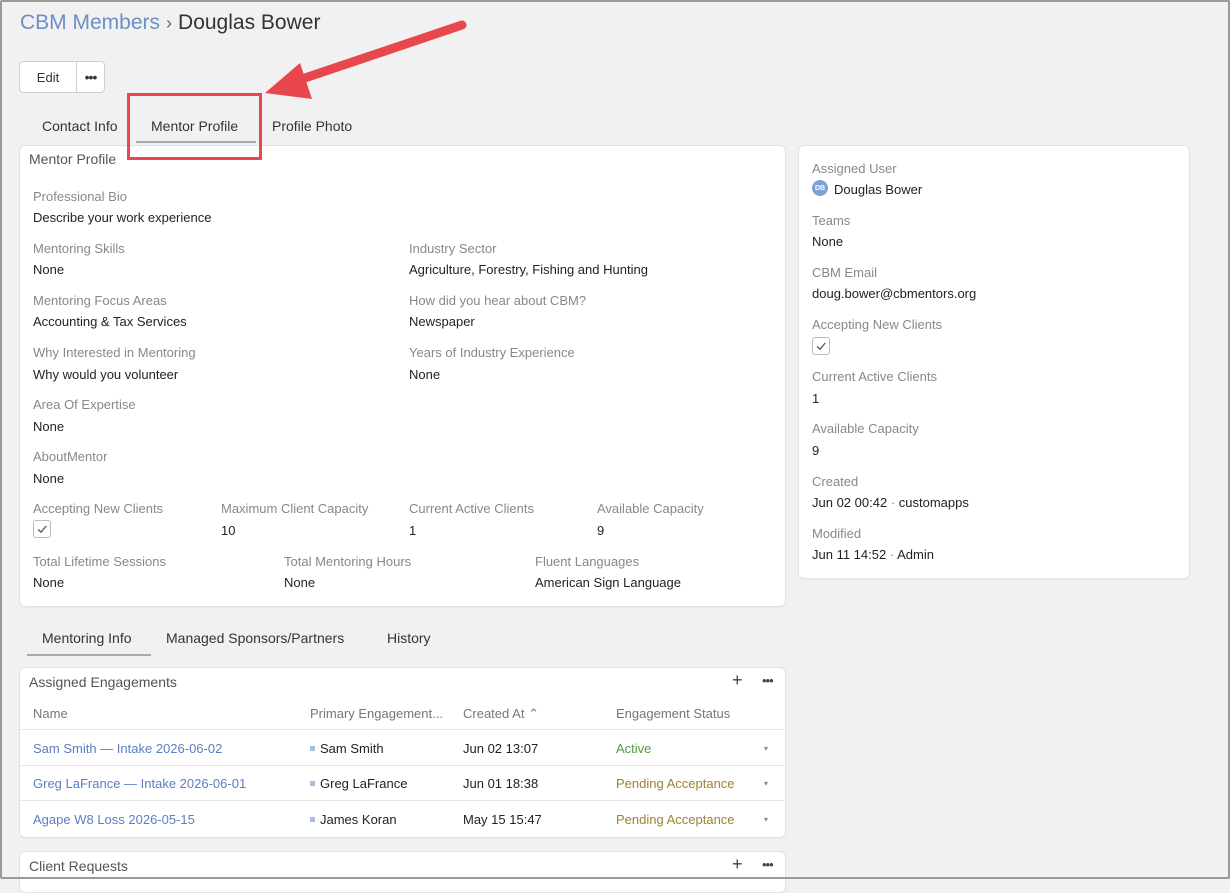 The image size is (1230, 893). Describe the element at coordinates (89, 655) in the screenshot. I see `active-bottom-tab-indicator` at that location.